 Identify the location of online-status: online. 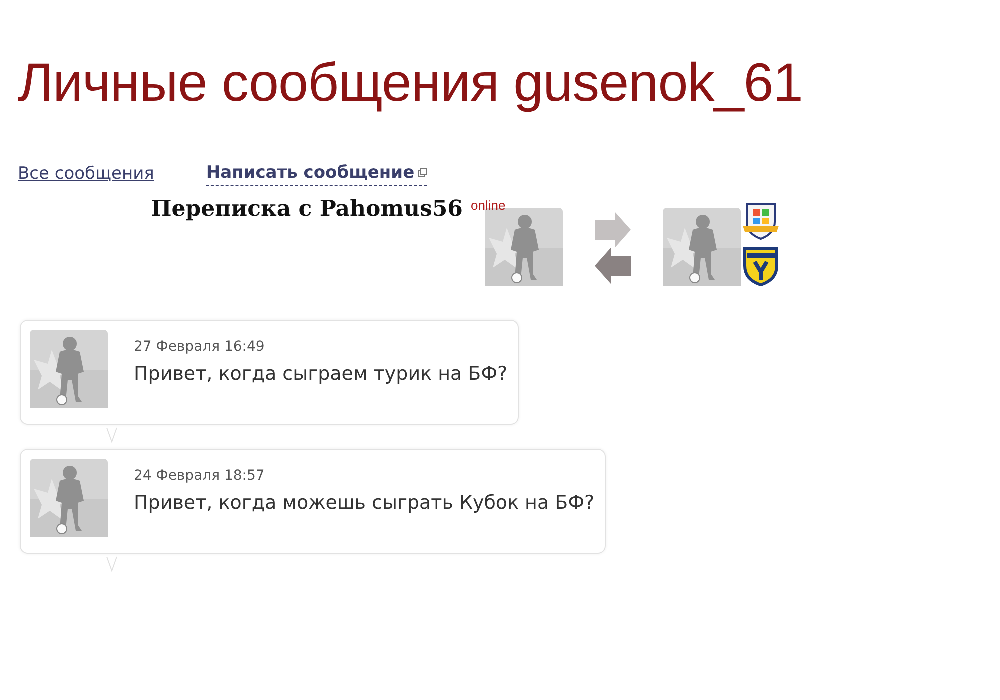
(488, 205).